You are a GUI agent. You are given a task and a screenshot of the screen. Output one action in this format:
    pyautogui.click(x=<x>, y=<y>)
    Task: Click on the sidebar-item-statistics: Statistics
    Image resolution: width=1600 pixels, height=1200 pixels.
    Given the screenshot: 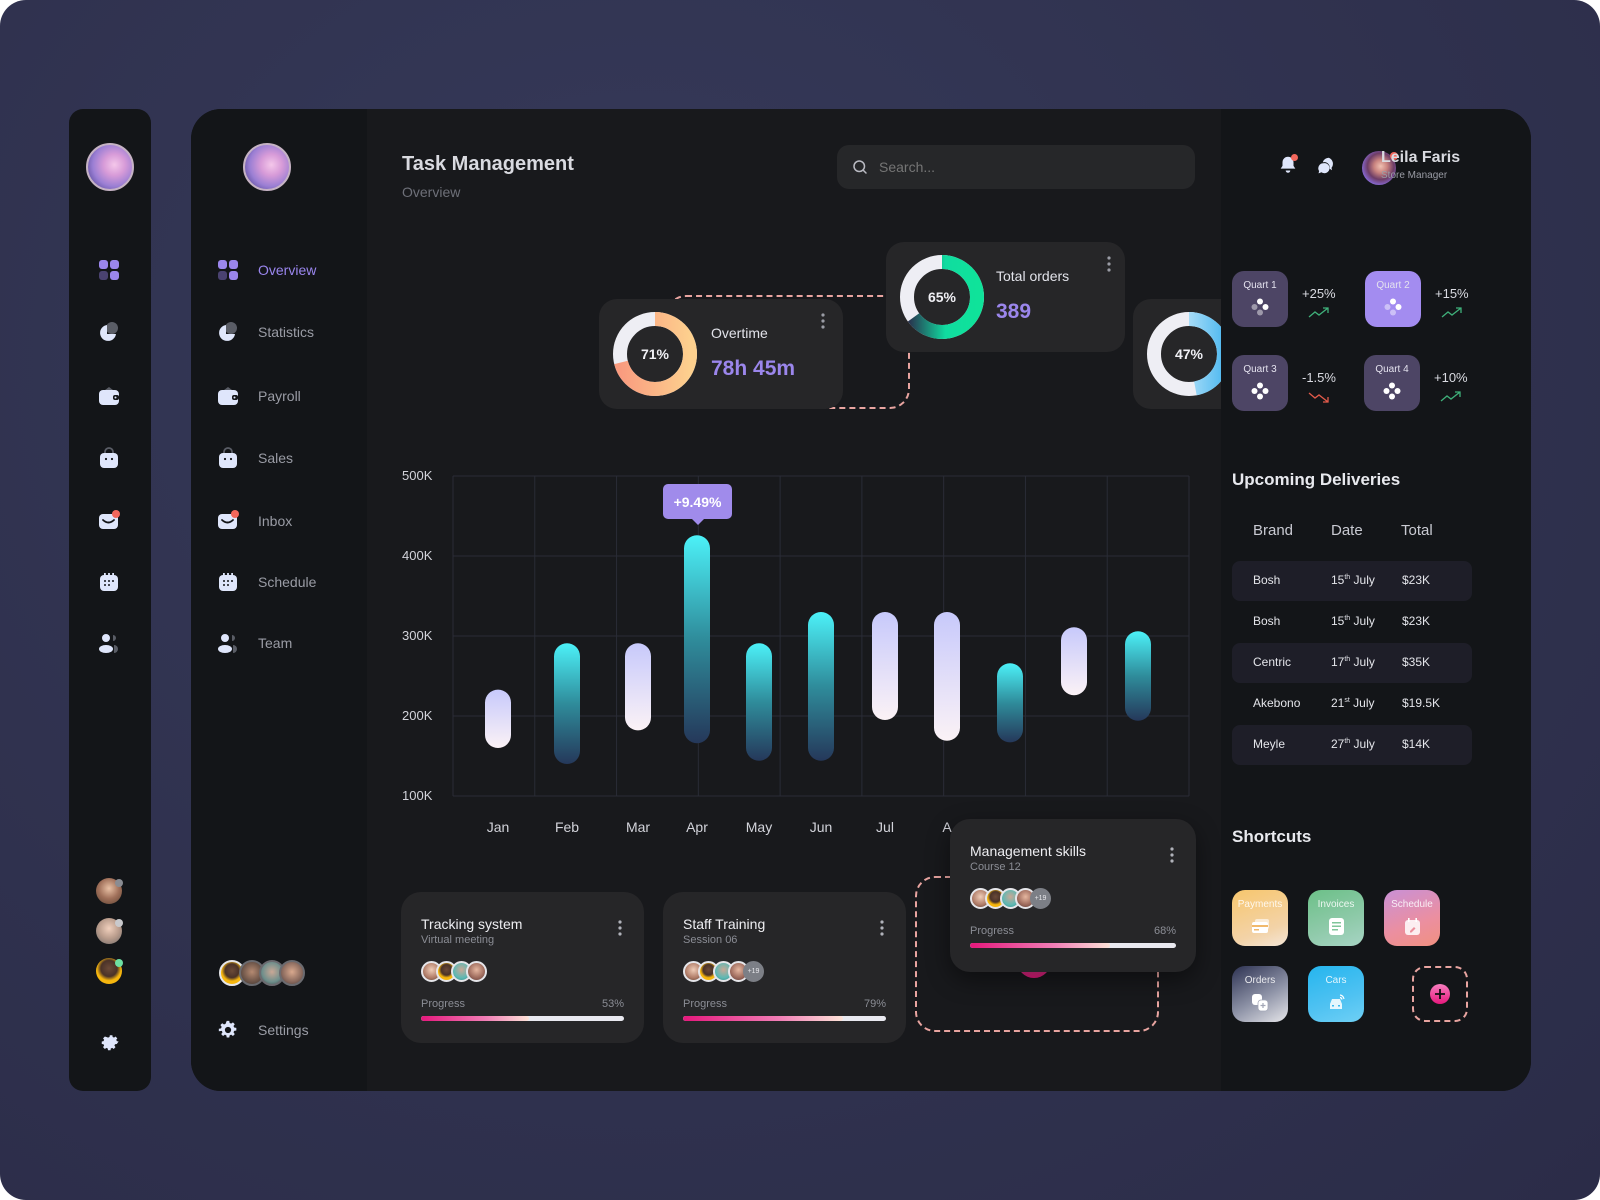 What is the action you would take?
    pyautogui.click(x=265, y=332)
    